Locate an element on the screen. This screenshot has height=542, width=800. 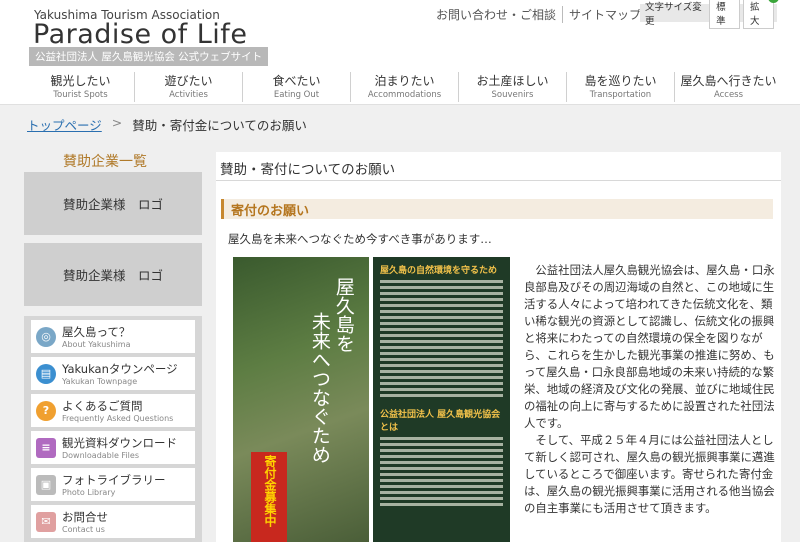
side-menu-sublabel: Downloadable Files is located at coordinates (100, 455).